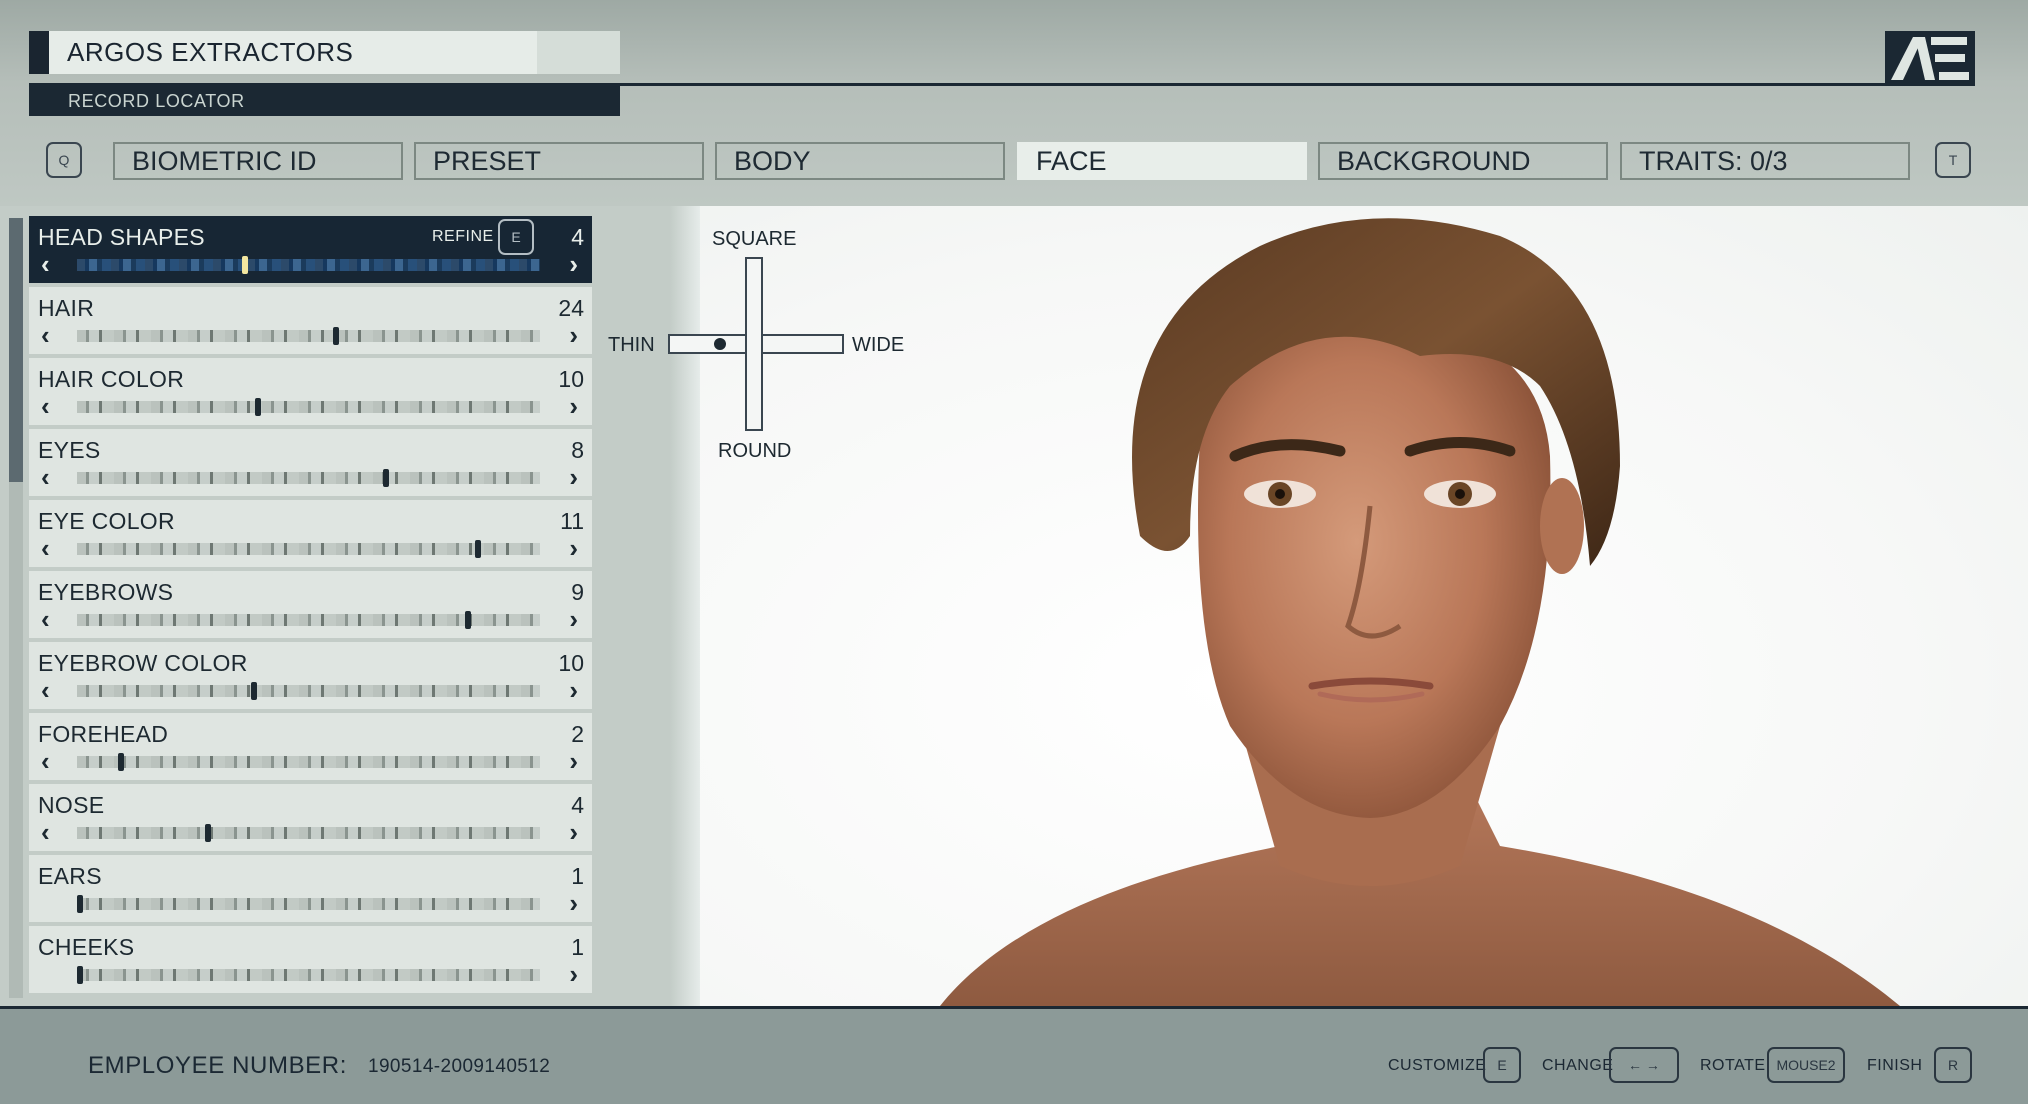  I want to click on finish-hint-label: FINISH, so click(1895, 1065).